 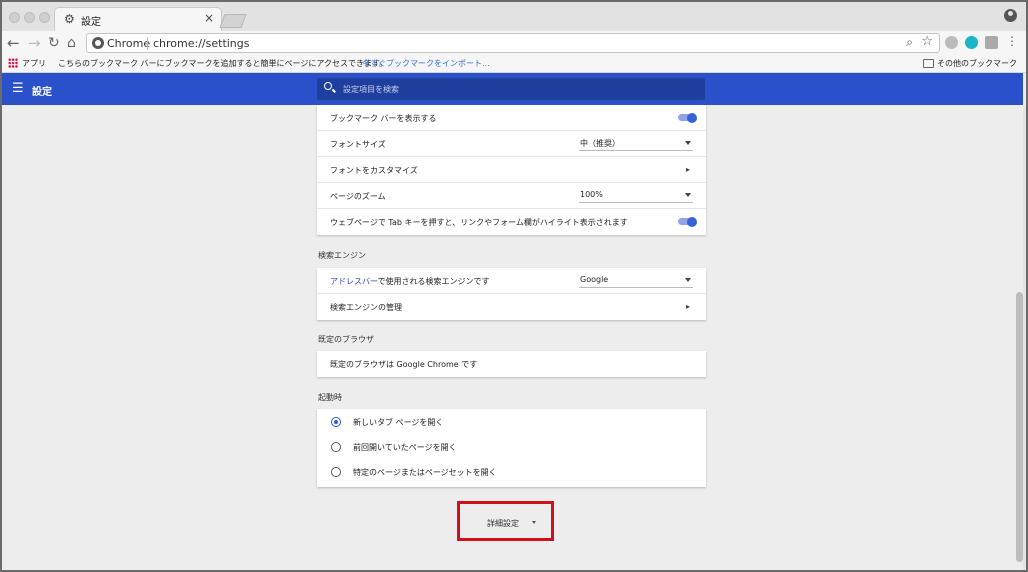 What do you see at coordinates (636, 195) in the screenshot?
I see `page-zoom-select: 100%` at bounding box center [636, 195].